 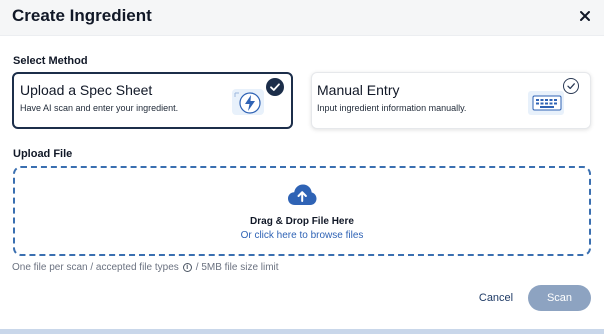 What do you see at coordinates (99, 108) in the screenshot?
I see `option-description: Have AI scan and enter your ingredient.` at bounding box center [99, 108].